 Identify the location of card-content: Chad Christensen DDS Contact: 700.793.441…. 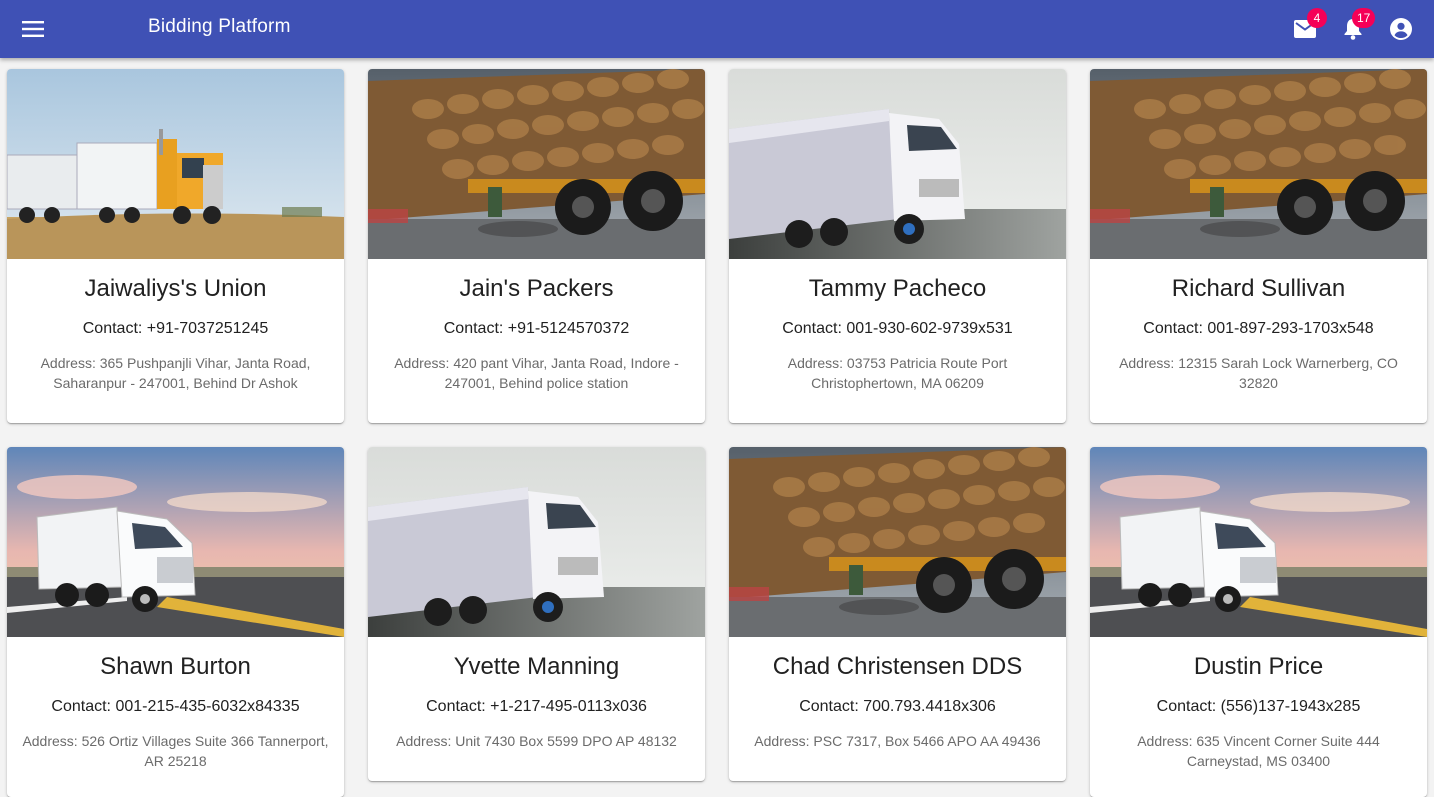
(897, 694).